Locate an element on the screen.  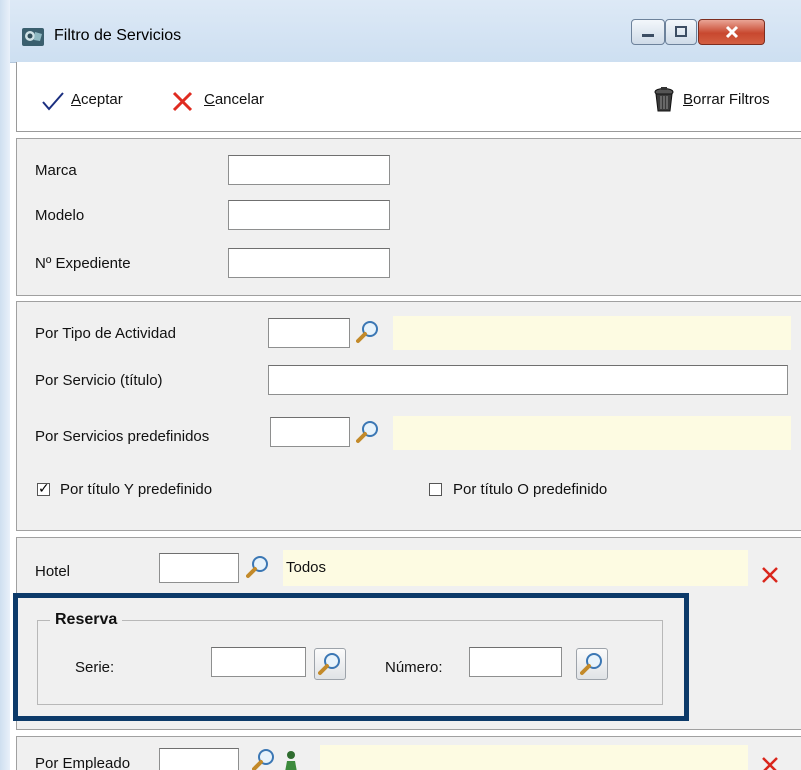
cancel-label: Cancelar is located at coordinates (234, 99).